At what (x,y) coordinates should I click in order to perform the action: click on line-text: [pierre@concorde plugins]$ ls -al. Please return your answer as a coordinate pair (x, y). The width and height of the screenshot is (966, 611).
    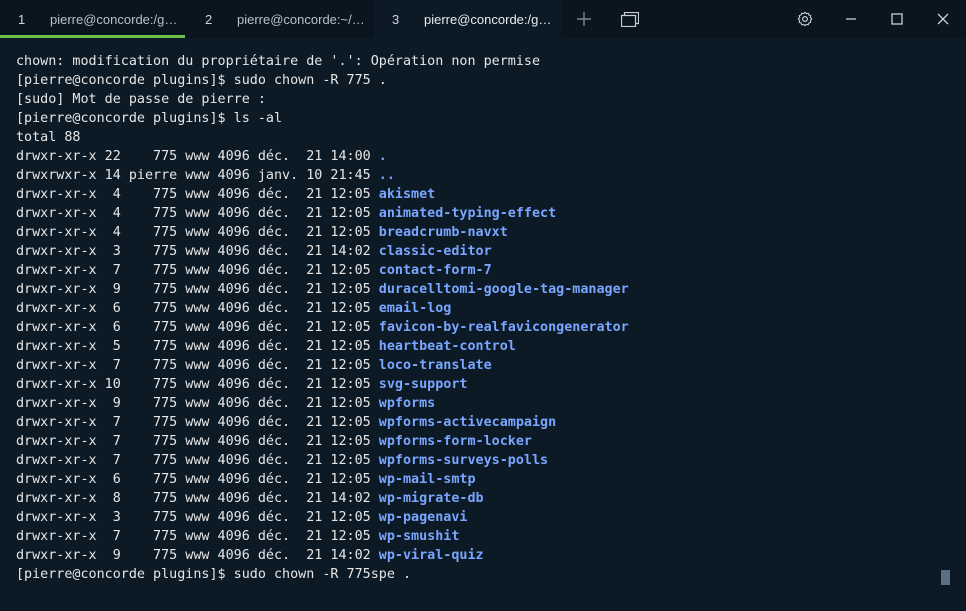
    Looking at the image, I should click on (149, 118).